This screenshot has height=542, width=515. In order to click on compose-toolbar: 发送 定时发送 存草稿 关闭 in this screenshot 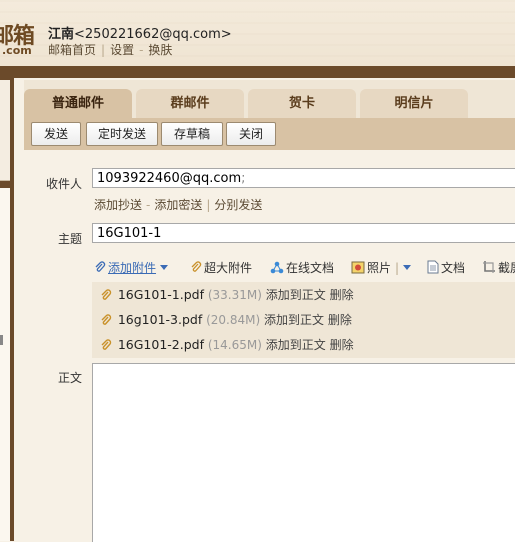, I will do `click(269, 134)`.